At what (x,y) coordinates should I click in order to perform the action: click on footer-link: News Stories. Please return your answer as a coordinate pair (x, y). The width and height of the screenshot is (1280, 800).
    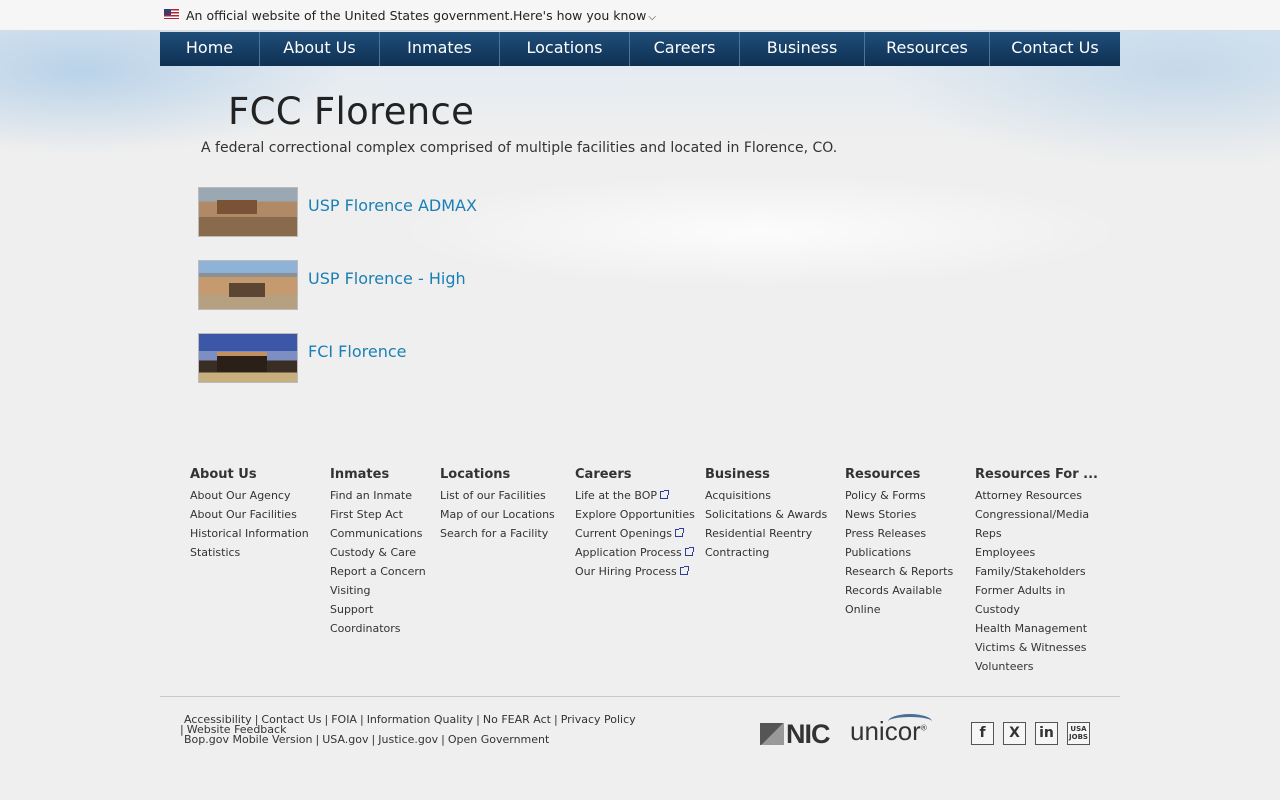
    Looking at the image, I should click on (899, 514).